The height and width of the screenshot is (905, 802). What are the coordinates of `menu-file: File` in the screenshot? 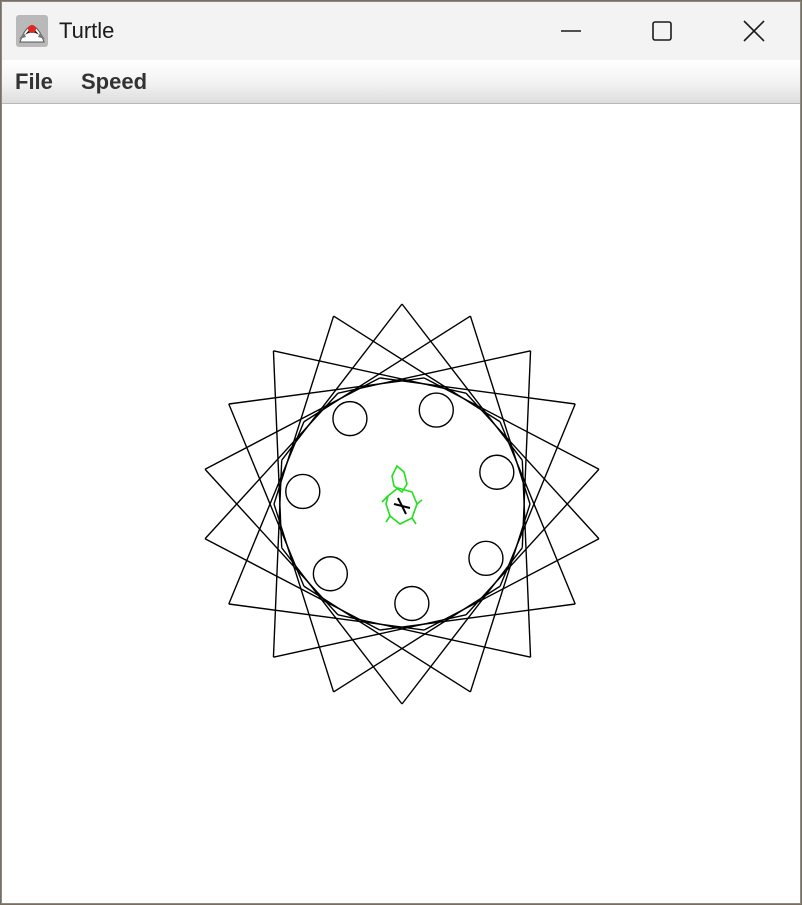 It's located at (34, 82).